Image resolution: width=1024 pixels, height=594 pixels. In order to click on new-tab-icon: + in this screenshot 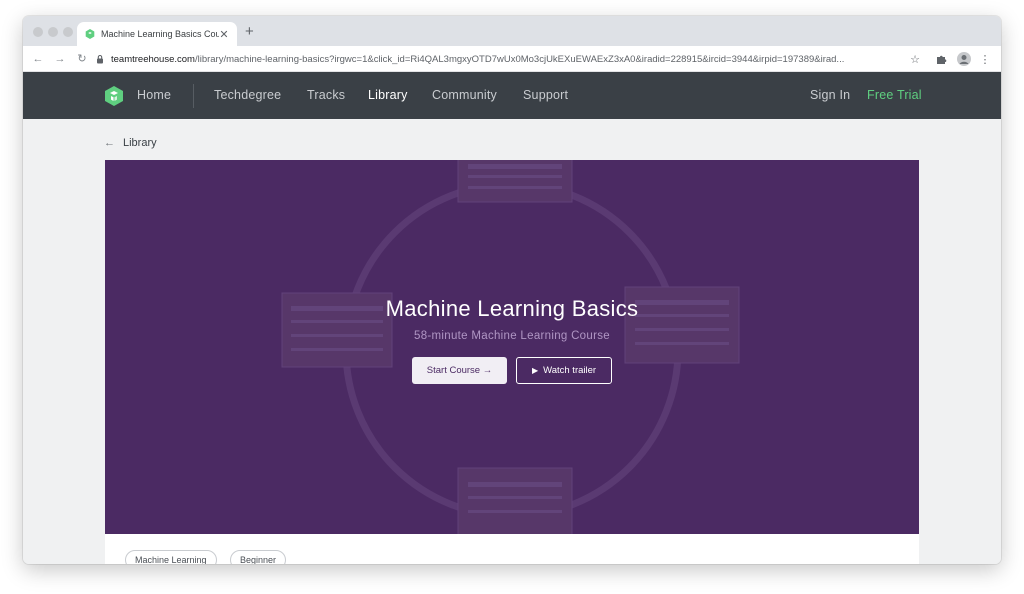, I will do `click(249, 32)`.